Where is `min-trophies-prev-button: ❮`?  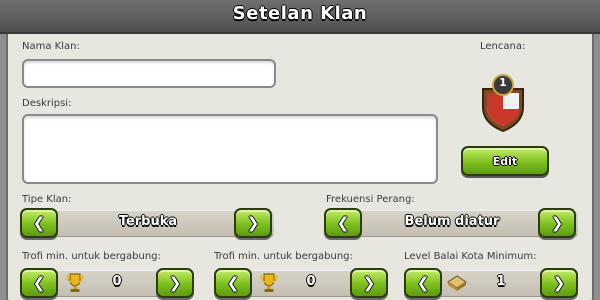 min-trophies-prev-button: ❮ is located at coordinates (39, 283).